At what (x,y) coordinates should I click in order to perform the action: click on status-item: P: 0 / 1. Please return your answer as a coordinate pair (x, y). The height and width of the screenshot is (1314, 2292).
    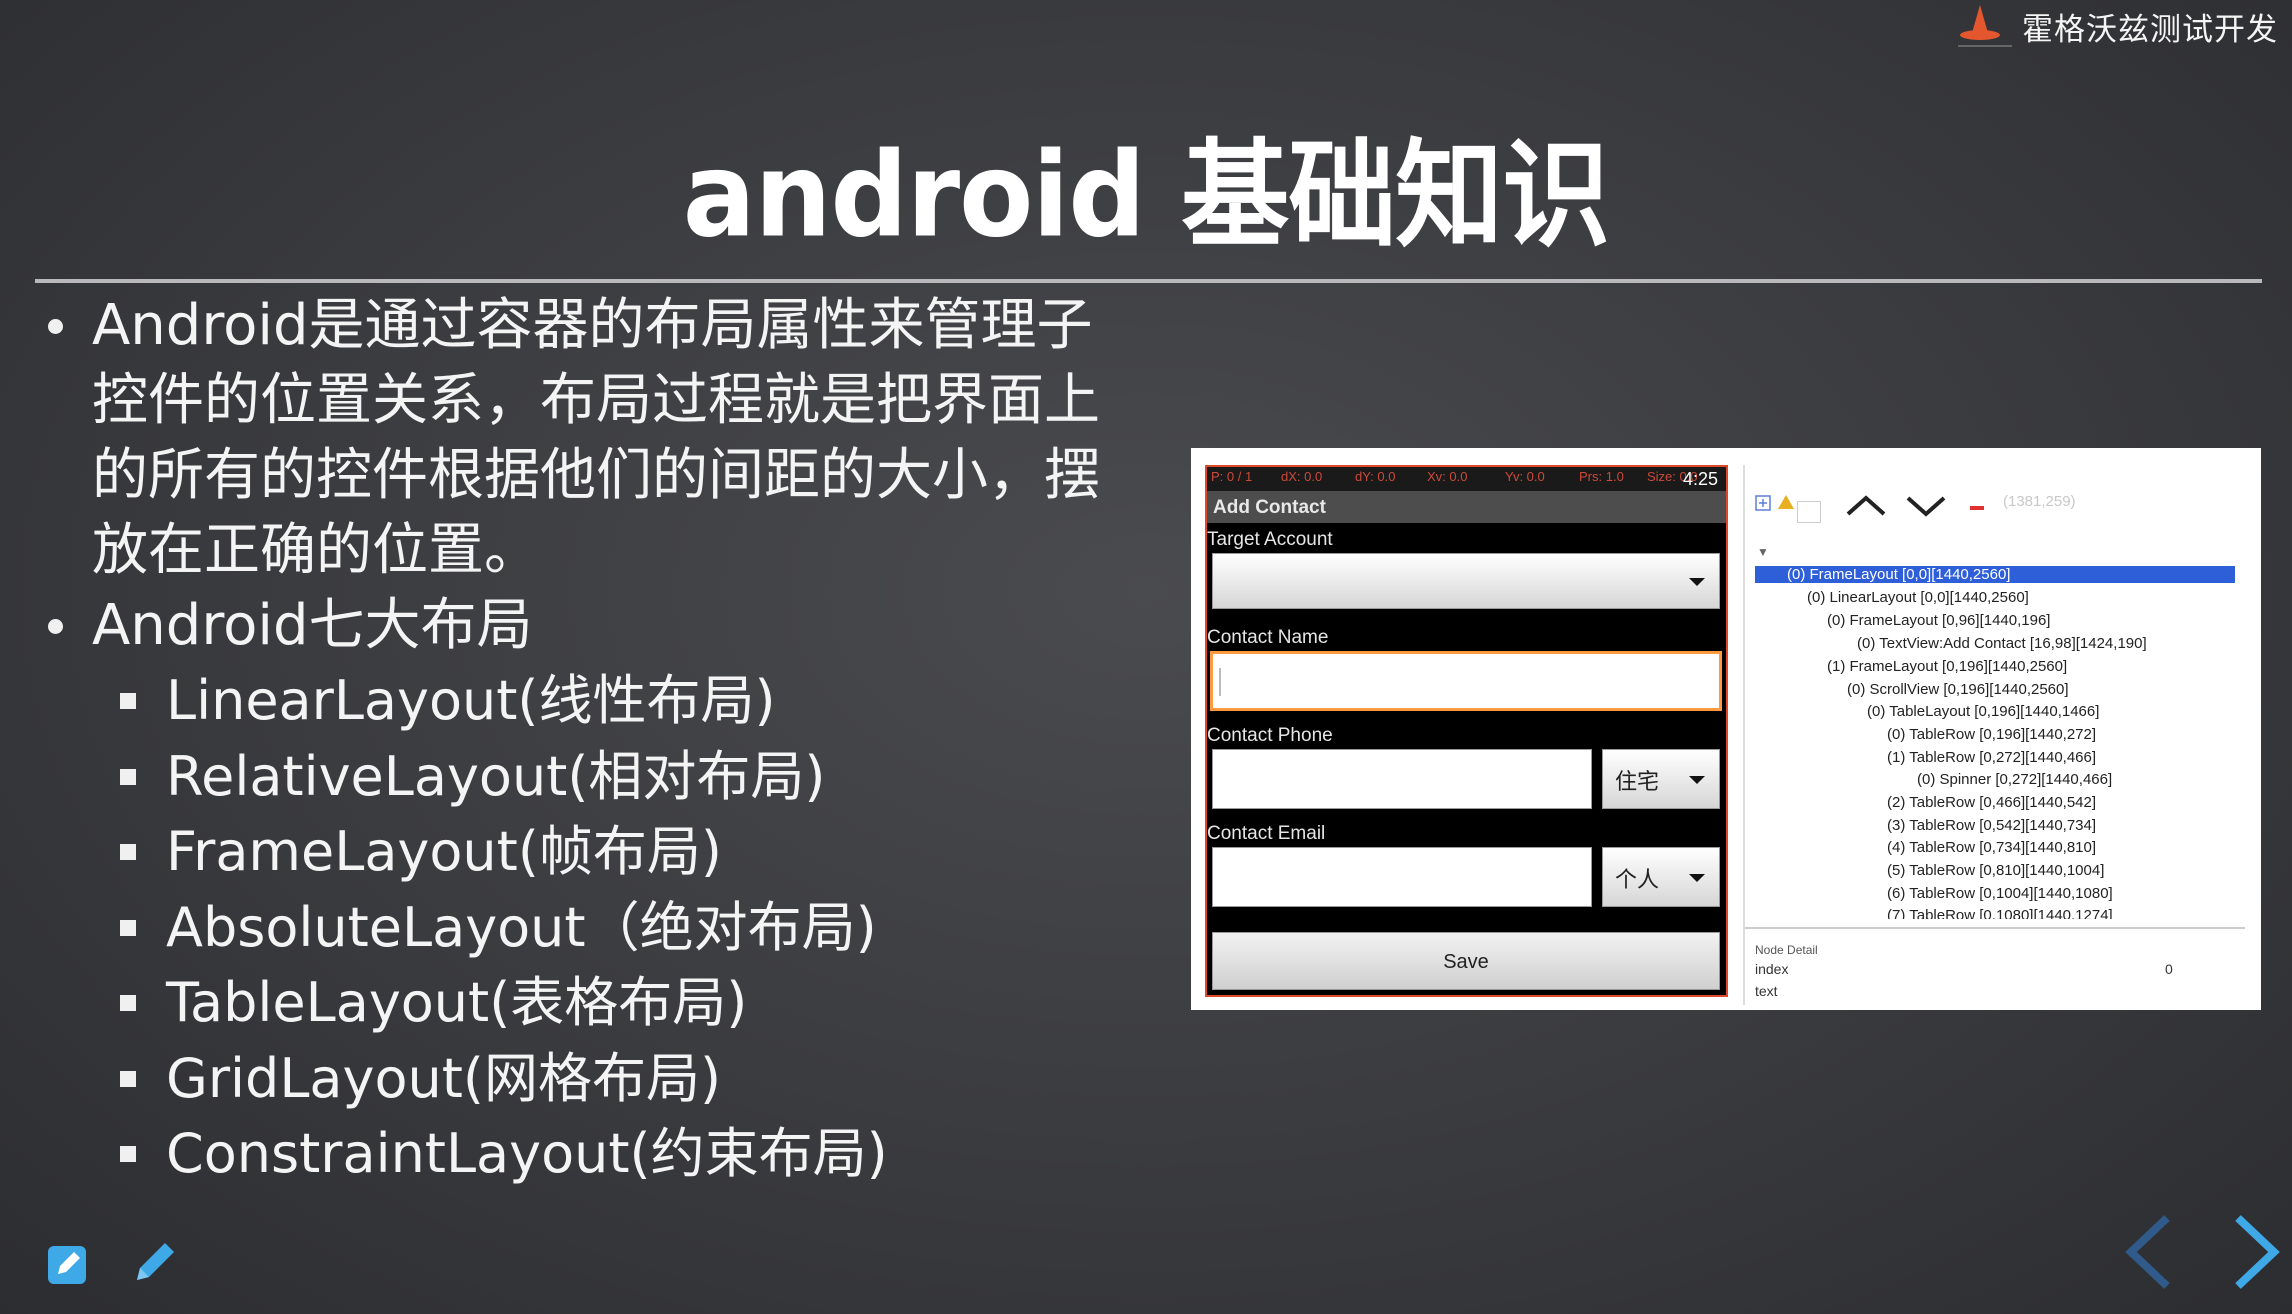
    Looking at the image, I should click on (1232, 476).